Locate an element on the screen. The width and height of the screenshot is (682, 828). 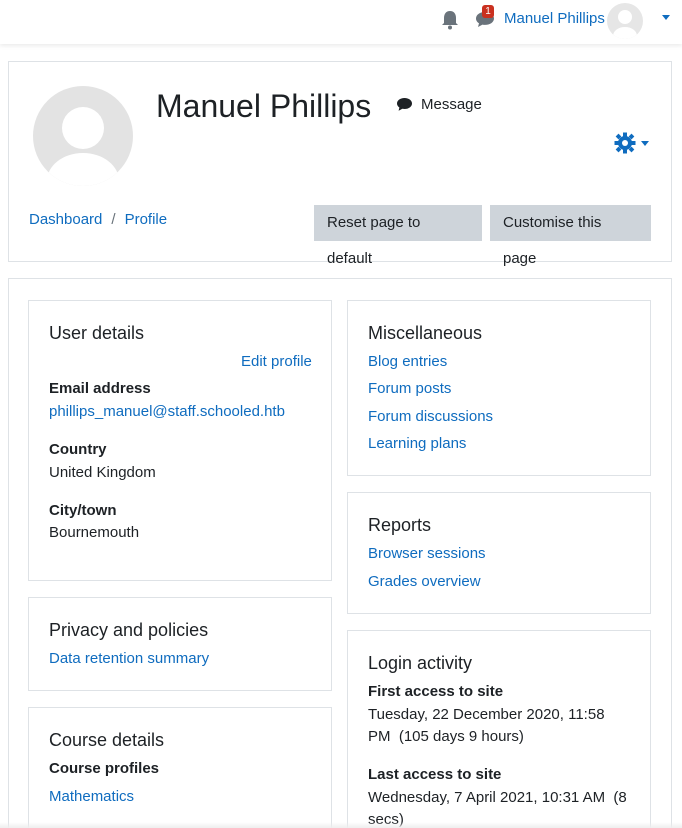
bell-icon is located at coordinates (450, 20).